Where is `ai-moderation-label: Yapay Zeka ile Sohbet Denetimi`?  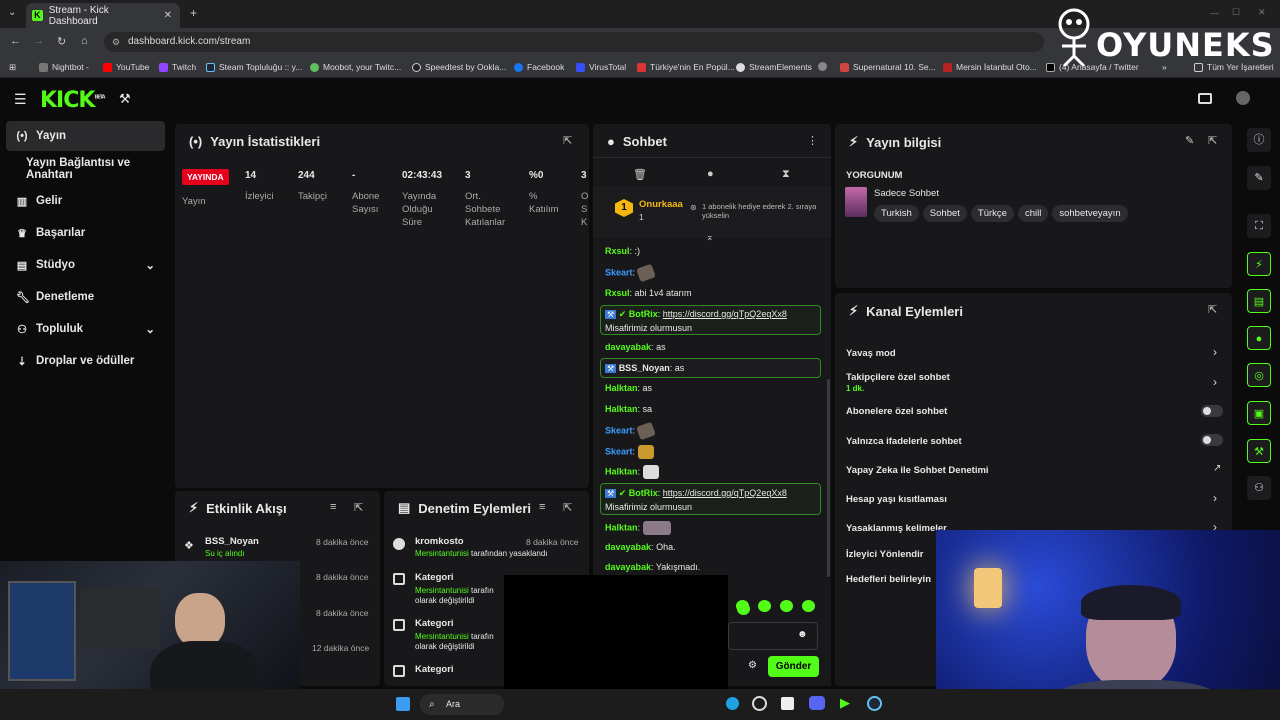 ai-moderation-label: Yapay Zeka ile Sohbet Denetimi is located at coordinates (917, 470).